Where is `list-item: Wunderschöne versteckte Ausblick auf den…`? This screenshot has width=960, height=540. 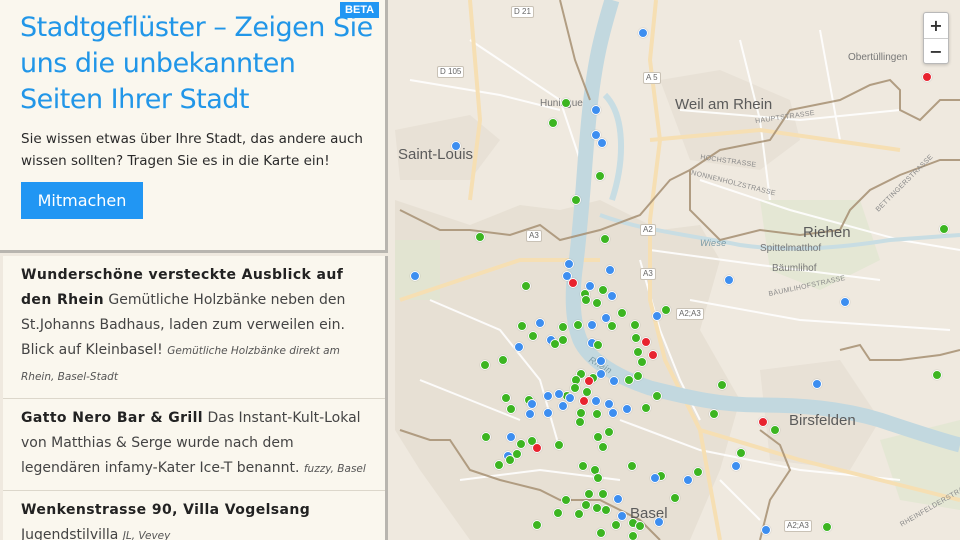 list-item: Wunderschöne versteckte Ausblick auf den… is located at coordinates (194, 327).